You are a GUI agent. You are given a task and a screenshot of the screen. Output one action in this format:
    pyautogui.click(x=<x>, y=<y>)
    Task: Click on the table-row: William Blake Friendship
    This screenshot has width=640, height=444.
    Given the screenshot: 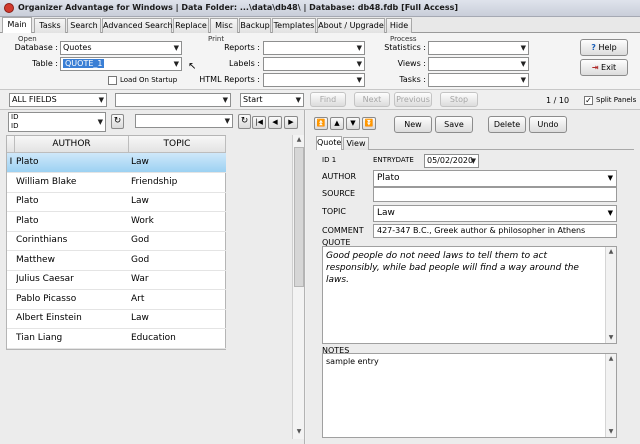 What is the action you would take?
    pyautogui.click(x=116, y=183)
    